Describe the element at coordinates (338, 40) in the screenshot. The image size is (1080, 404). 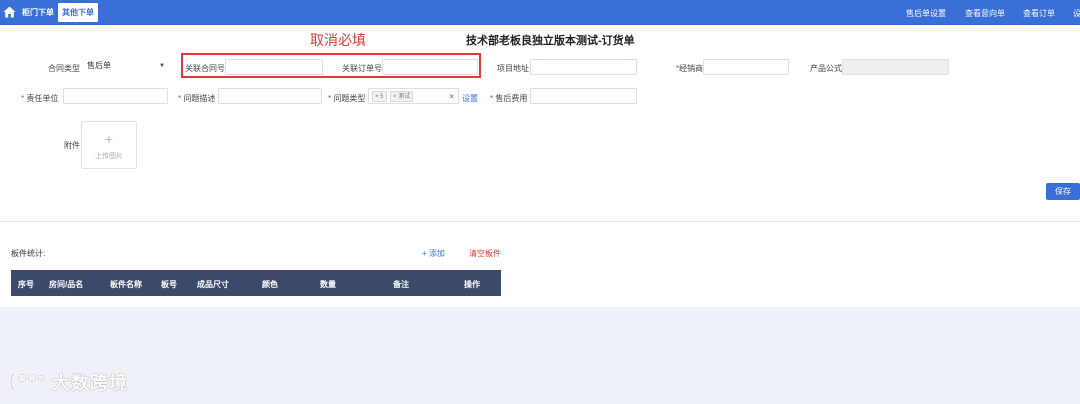
I see `annotation-text: 取消必填` at that location.